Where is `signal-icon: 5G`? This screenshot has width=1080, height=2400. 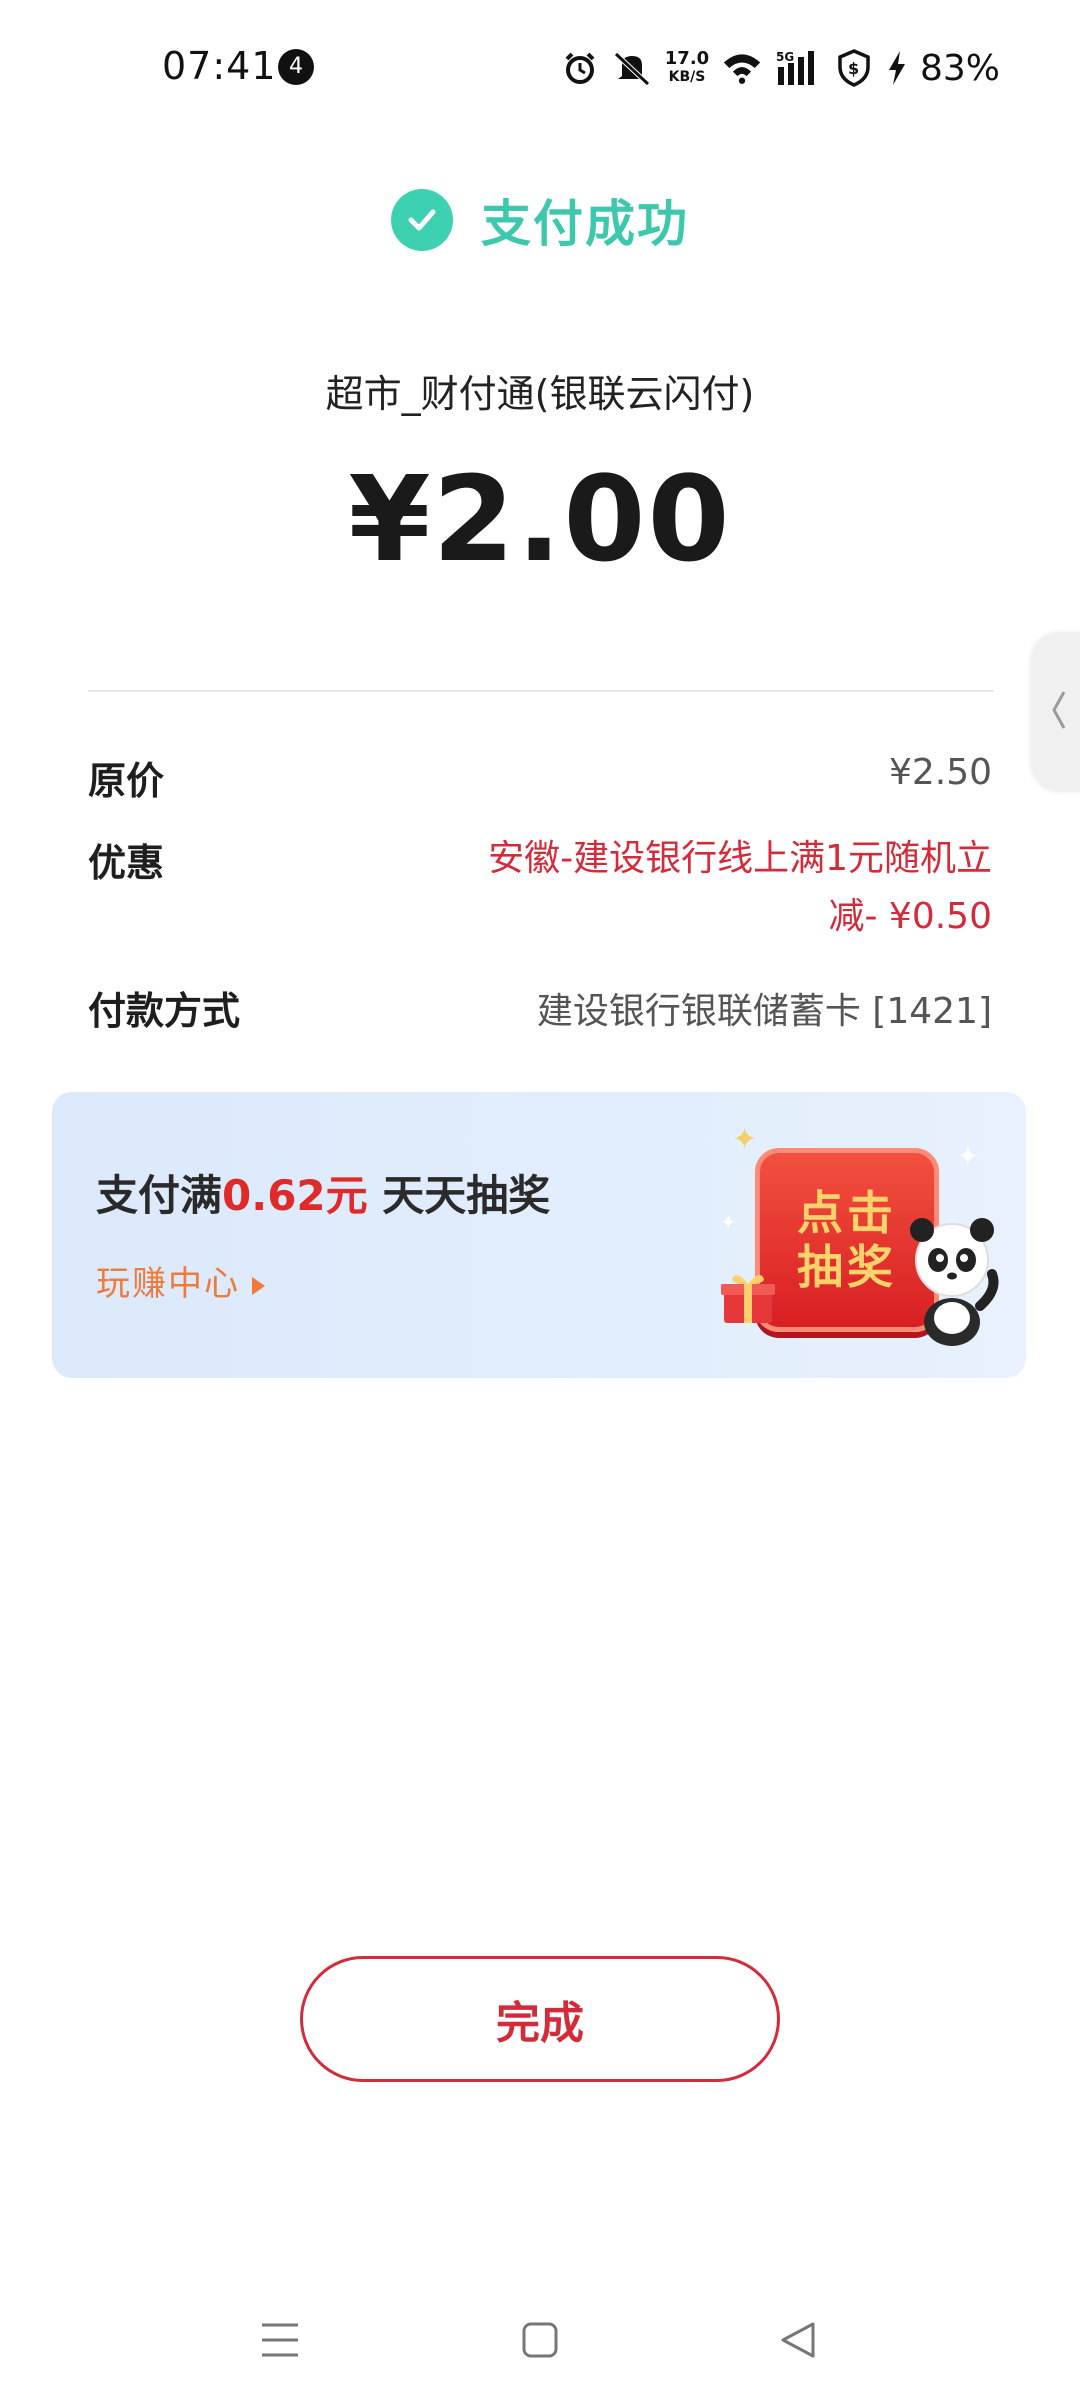
signal-icon: 5G is located at coordinates (798, 68).